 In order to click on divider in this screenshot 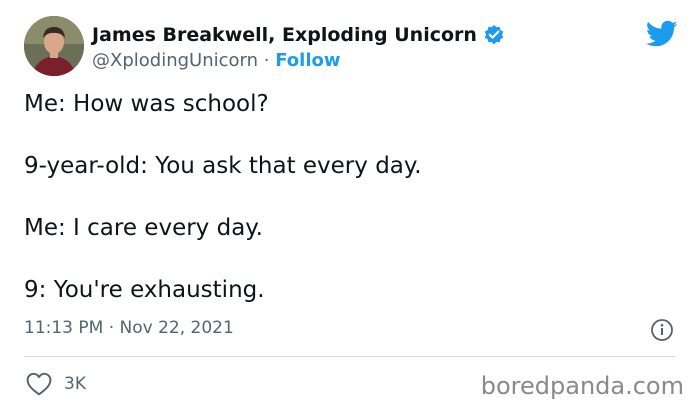, I will do `click(350, 356)`.